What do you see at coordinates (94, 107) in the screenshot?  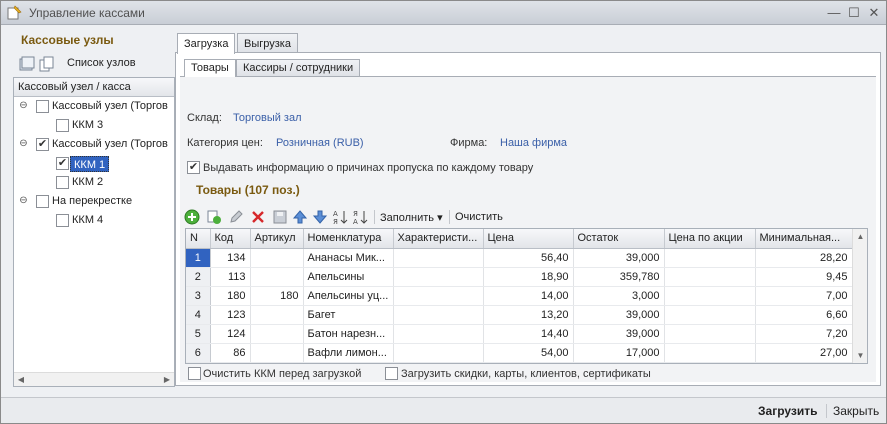 I see `tree-node-1: ⊖ Кассовый узел (Торгов` at bounding box center [94, 107].